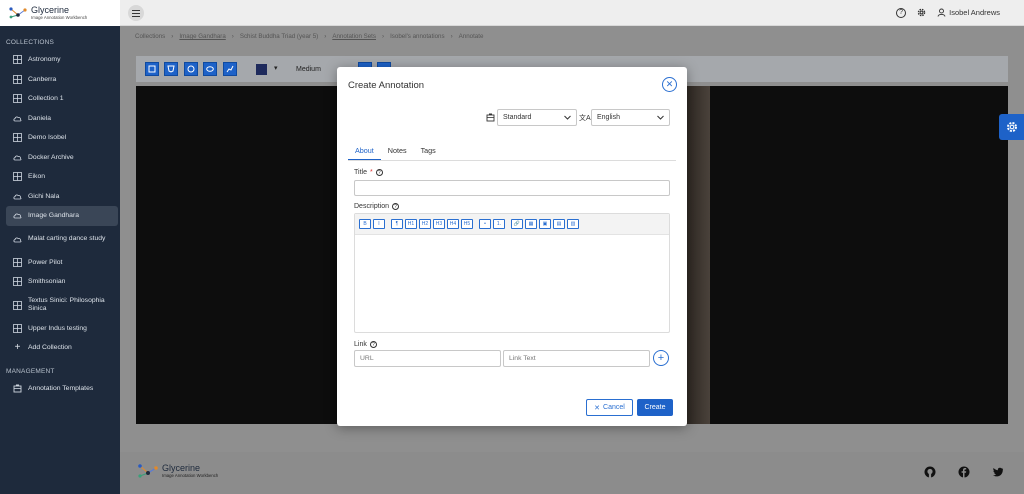 This screenshot has width=1024, height=494. I want to click on link-field-label: Link ?, so click(365, 344).